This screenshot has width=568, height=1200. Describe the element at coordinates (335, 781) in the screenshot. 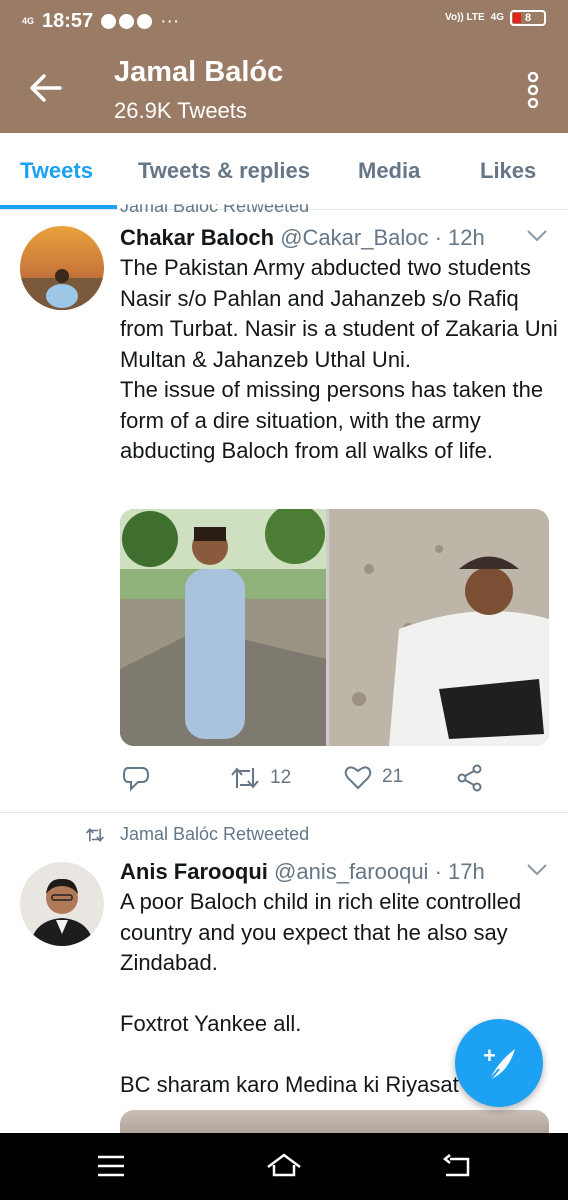

I see `tweet-actions: 12 21` at that location.